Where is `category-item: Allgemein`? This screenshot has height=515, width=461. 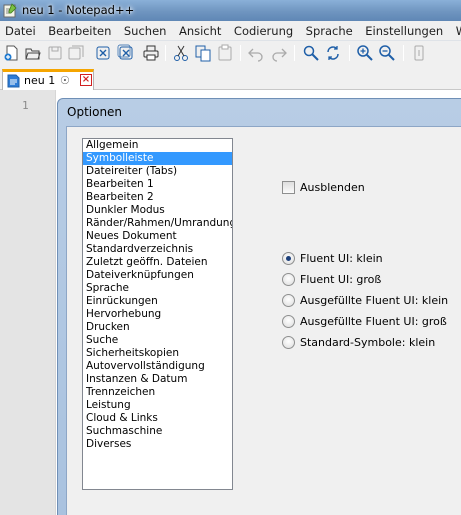 category-item: Allgemein is located at coordinates (157, 145).